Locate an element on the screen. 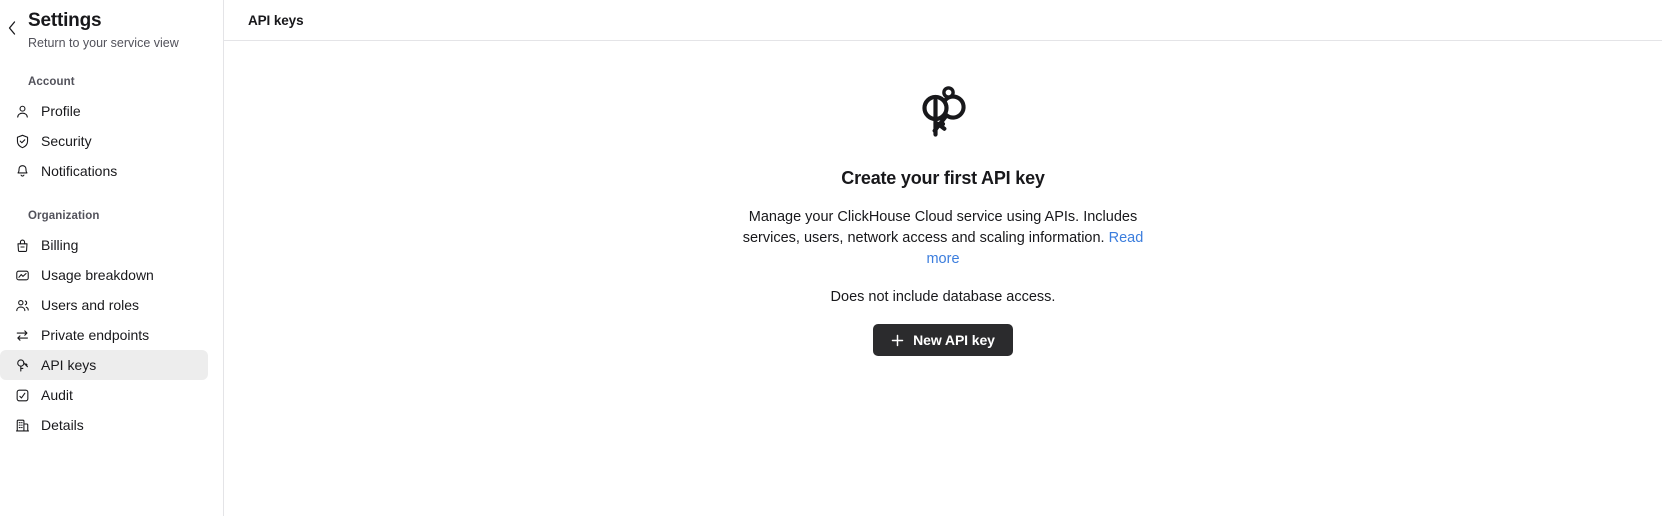 The width and height of the screenshot is (1662, 516). user-icon is located at coordinates (22, 111).